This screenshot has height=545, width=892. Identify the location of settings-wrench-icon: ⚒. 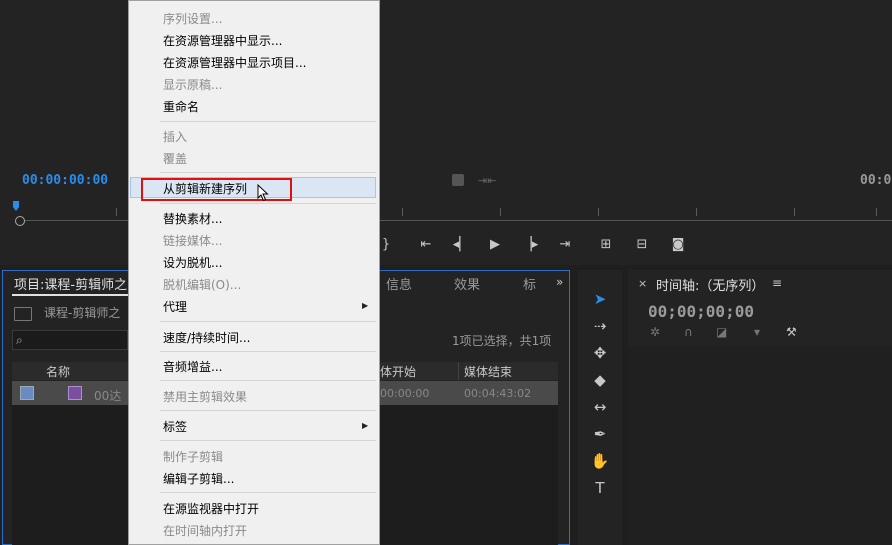
(791, 332).